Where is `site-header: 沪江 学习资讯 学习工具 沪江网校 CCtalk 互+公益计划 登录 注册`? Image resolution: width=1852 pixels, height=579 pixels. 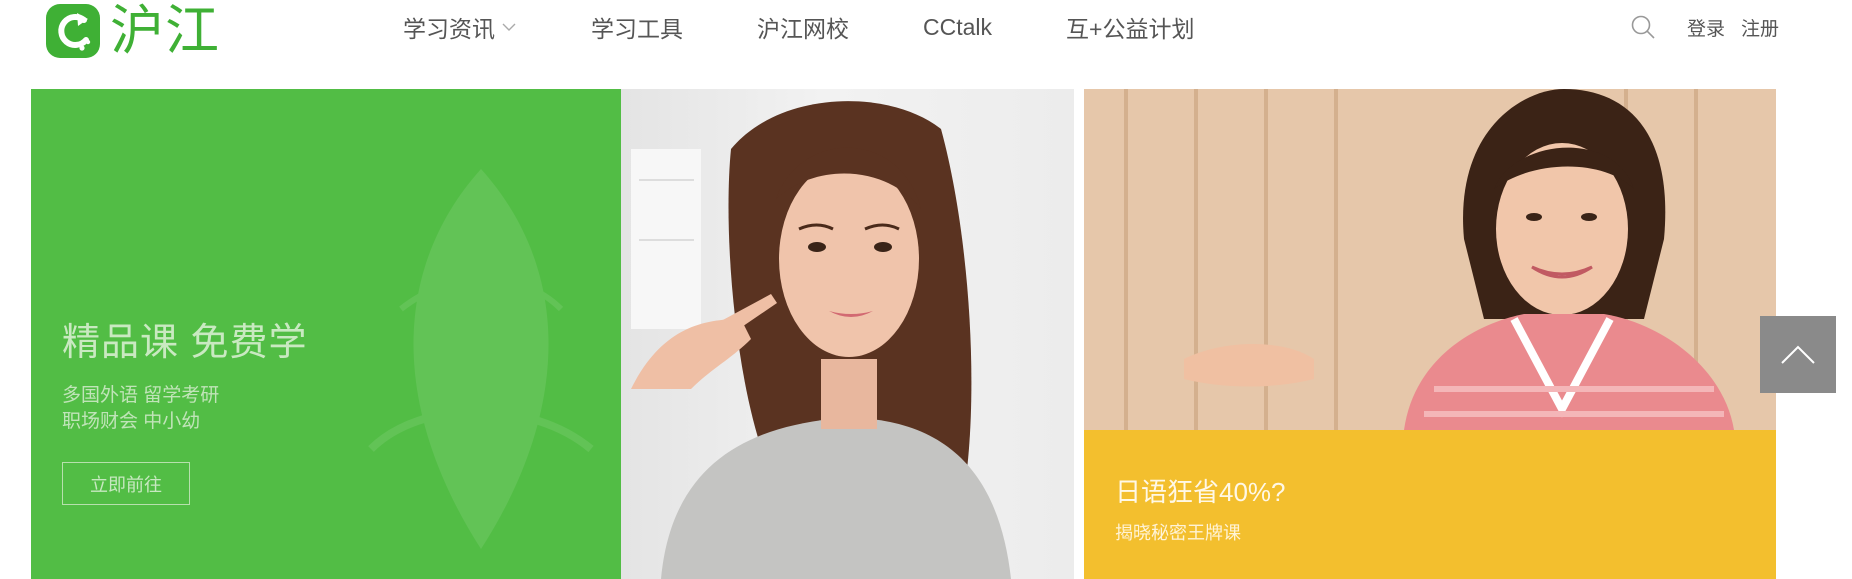 site-header: 沪江 学习资讯 学习工具 沪江网校 CCtalk 互+公益计划 登录 注册 is located at coordinates (926, 32).